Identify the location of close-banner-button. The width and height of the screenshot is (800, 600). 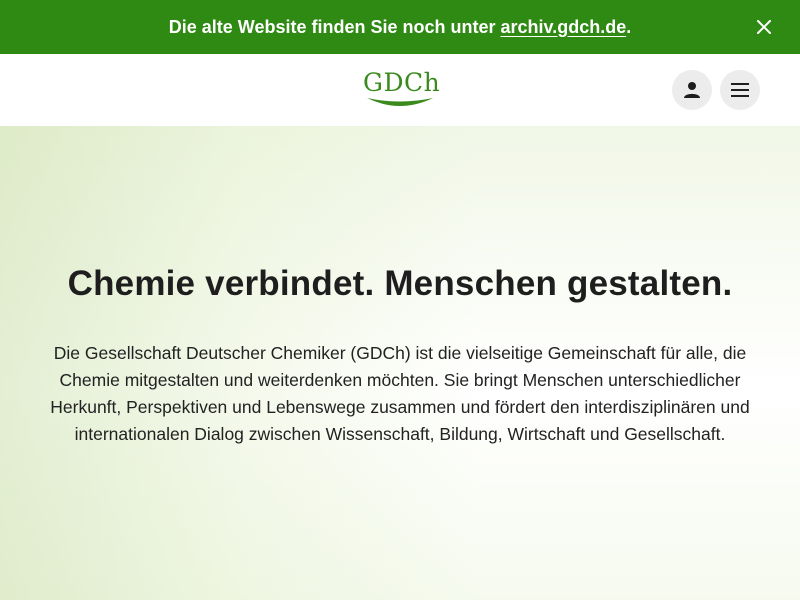
(764, 27).